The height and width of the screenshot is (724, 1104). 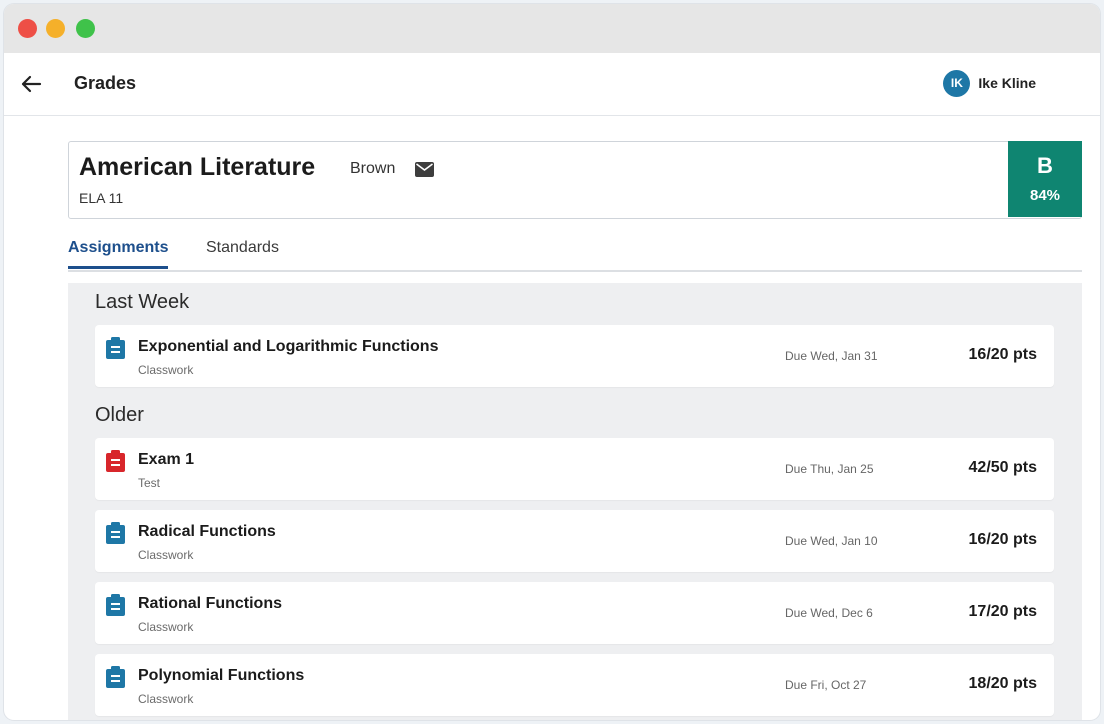 I want to click on assignment-score: 17/20 pts, so click(x=1002, y=611).